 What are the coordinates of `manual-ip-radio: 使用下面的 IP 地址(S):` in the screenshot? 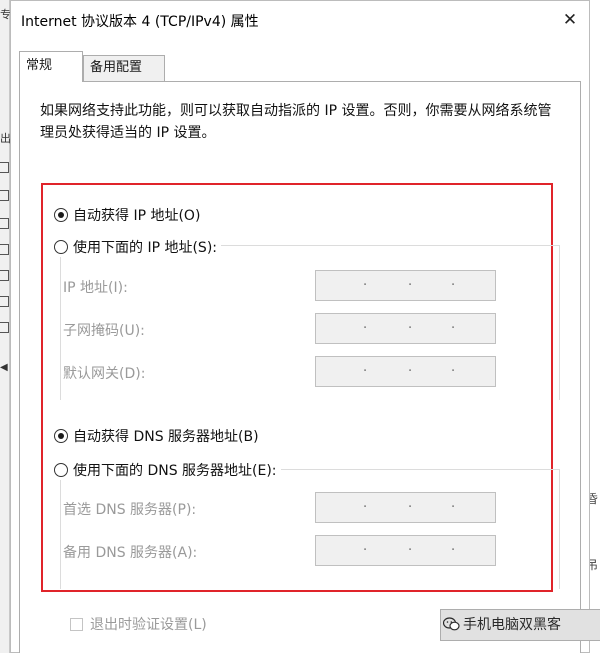 It's located at (137, 247).